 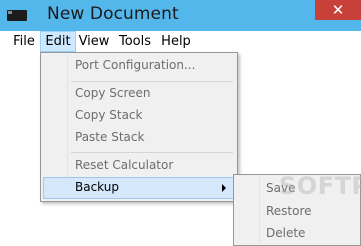 What do you see at coordinates (139, 188) in the screenshot?
I see `menu-item-backup: Backup` at bounding box center [139, 188].